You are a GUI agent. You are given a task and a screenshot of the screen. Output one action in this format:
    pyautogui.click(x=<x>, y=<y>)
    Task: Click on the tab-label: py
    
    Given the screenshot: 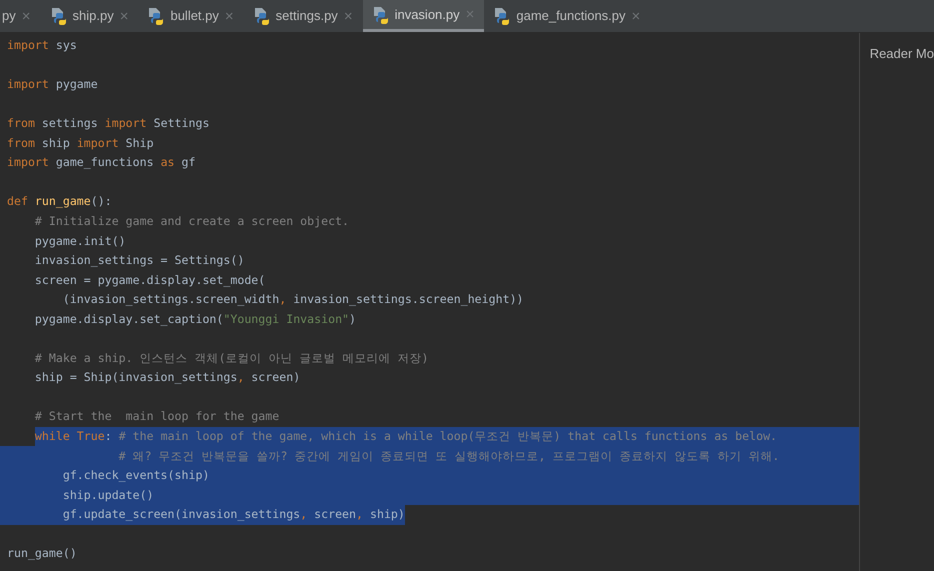 What is the action you would take?
    pyautogui.click(x=9, y=16)
    